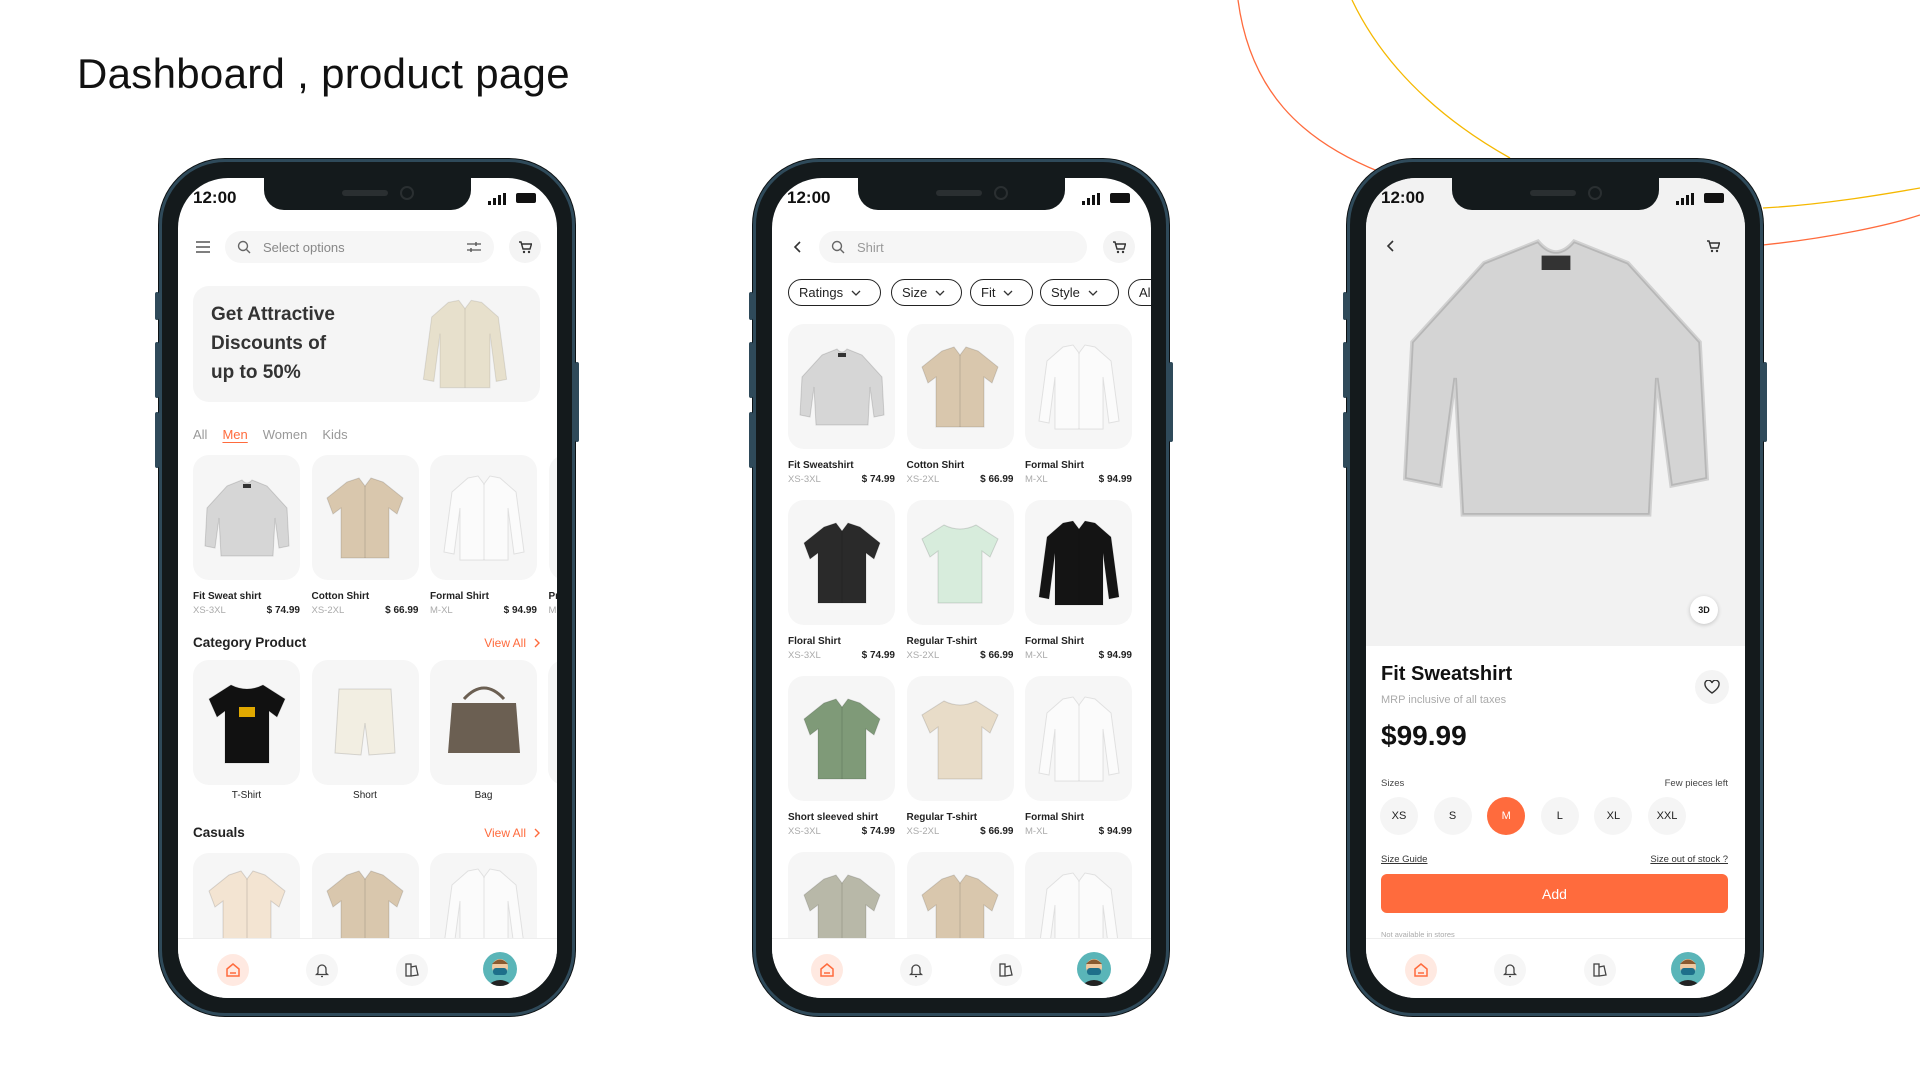 This screenshot has height=1080, width=1920. What do you see at coordinates (1120, 198) in the screenshot?
I see `battery-icon` at bounding box center [1120, 198].